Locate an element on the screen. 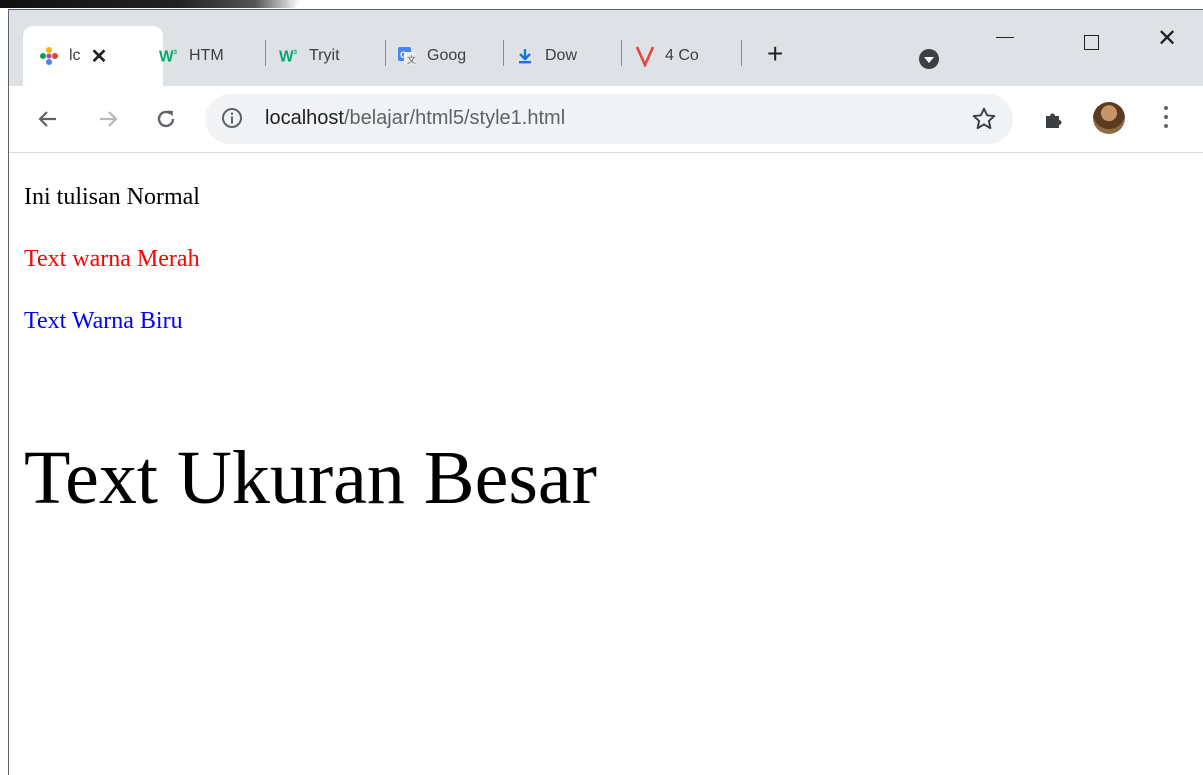 This screenshot has height=775, width=1203. browser-toolbar: localhost/belajar/html5/style1.html is located at coordinates (606, 119).